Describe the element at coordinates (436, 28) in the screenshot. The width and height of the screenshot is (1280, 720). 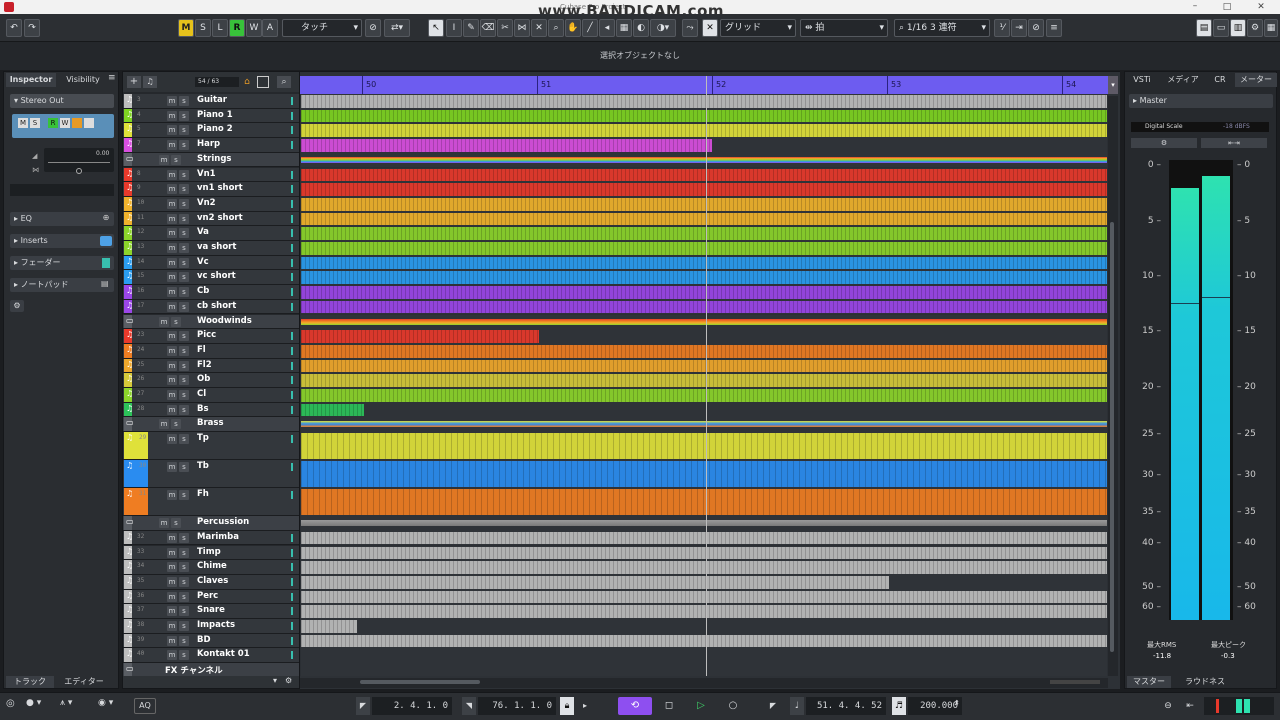
I see `object-selection-tool: ↖` at that location.